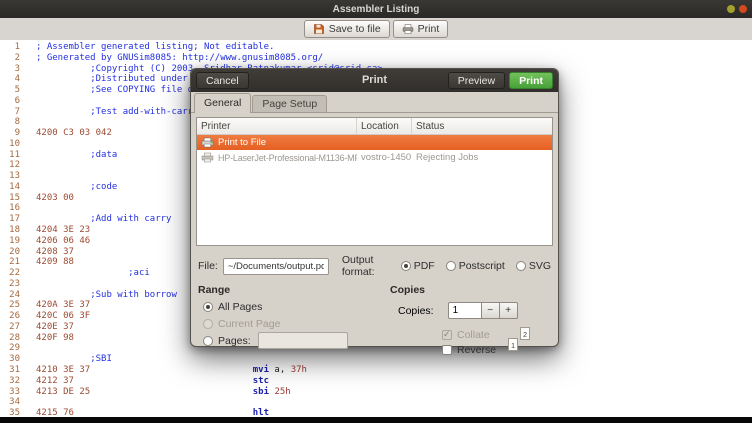 The width and height of the screenshot is (752, 423). Describe the element at coordinates (133, 294) in the screenshot. I see `code-text: ;Sub with borrow` at that location.